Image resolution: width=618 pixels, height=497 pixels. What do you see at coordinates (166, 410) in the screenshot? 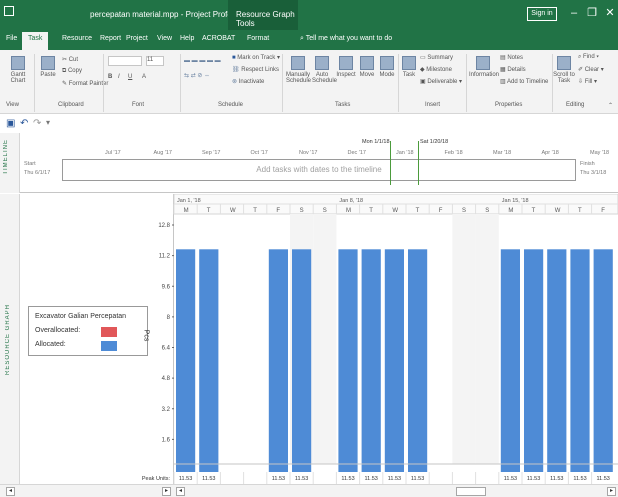
I see `y-tick-label: 3.2` at bounding box center [166, 410].